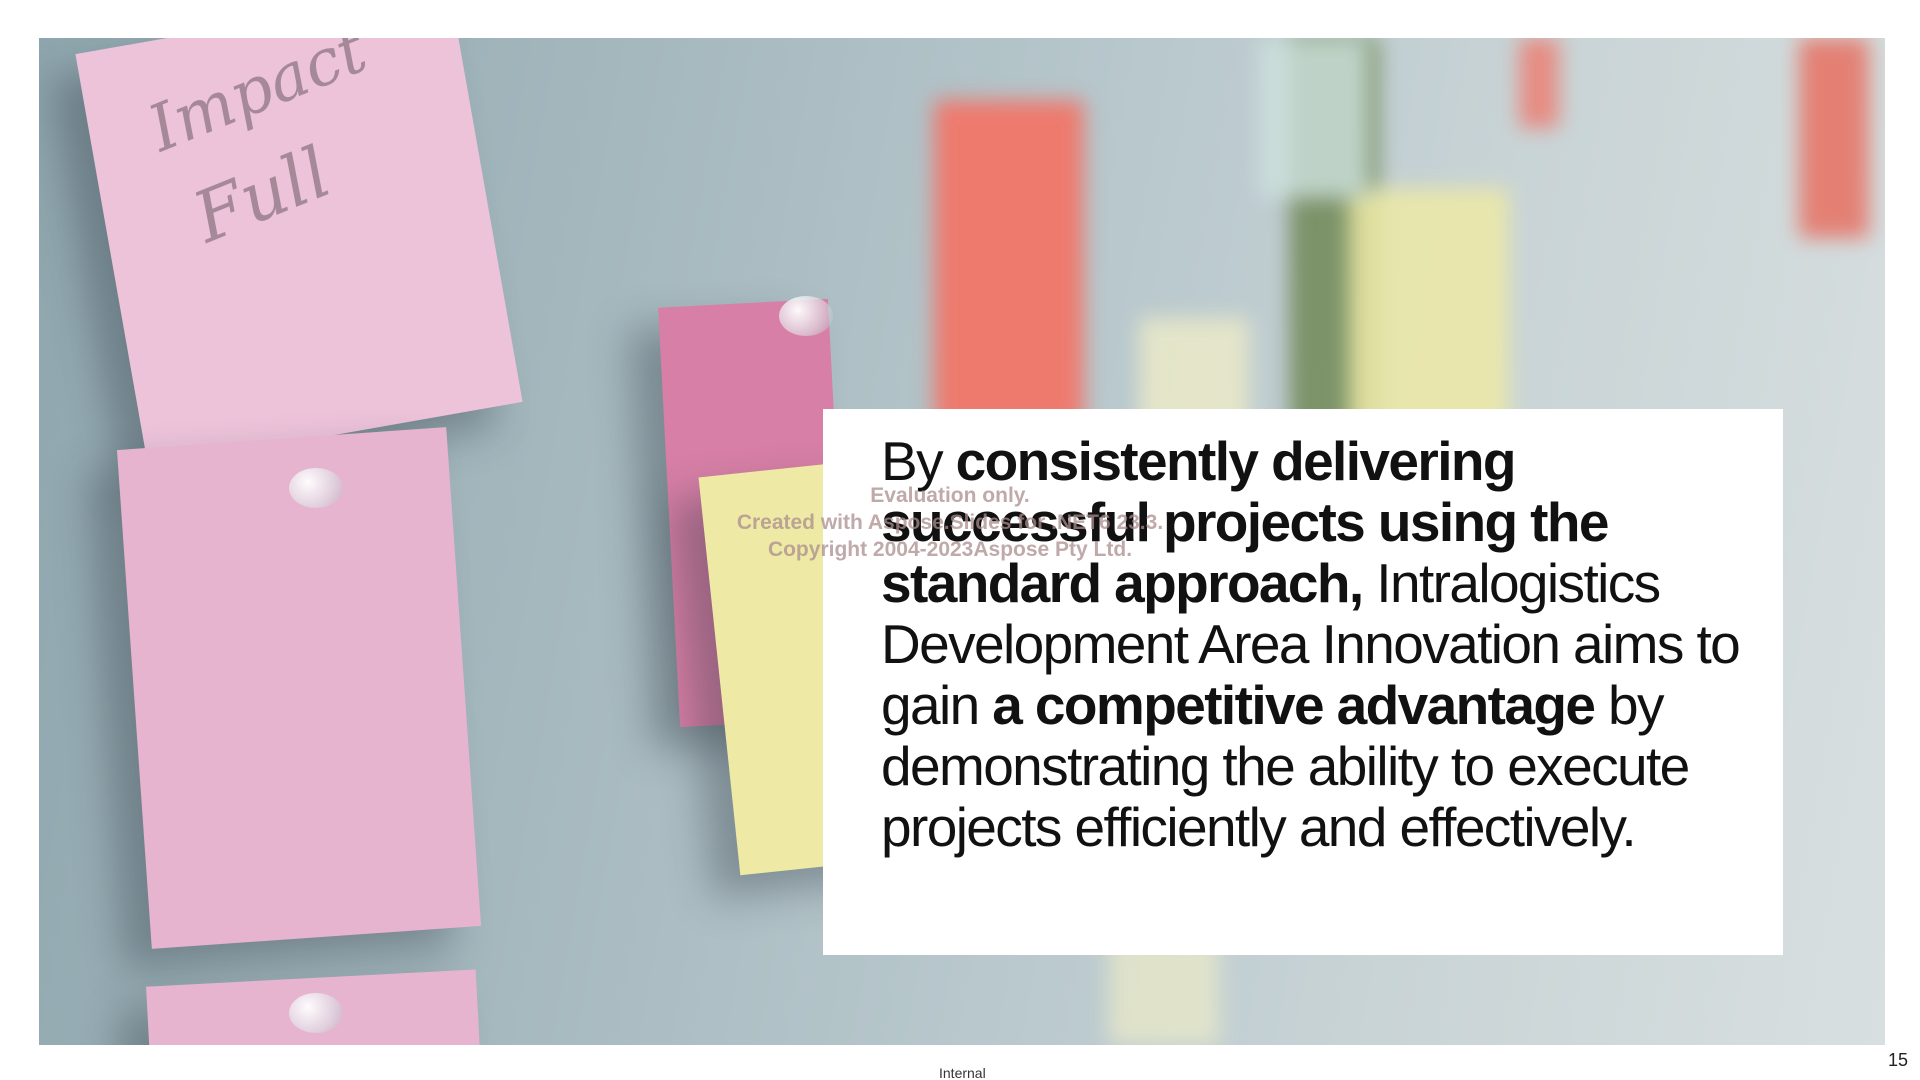 This screenshot has width=1920, height=1080. What do you see at coordinates (950, 549) in the screenshot?
I see `watermark-line-3: Copyright 2004-2023Aspose Pty Ltd.` at bounding box center [950, 549].